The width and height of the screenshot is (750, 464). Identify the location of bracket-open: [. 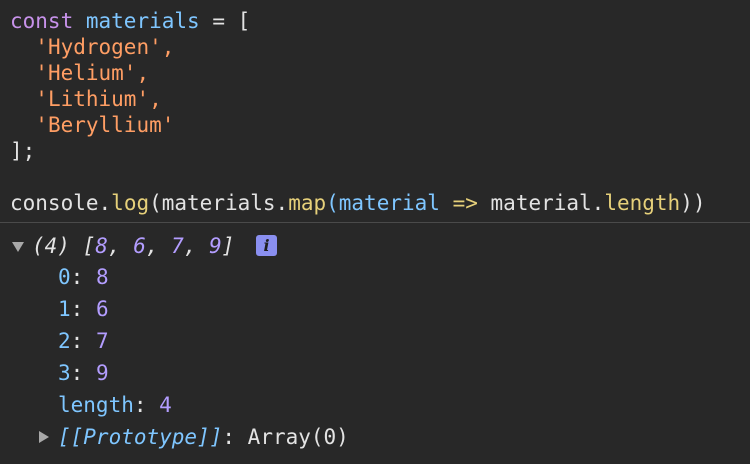
(244, 21).